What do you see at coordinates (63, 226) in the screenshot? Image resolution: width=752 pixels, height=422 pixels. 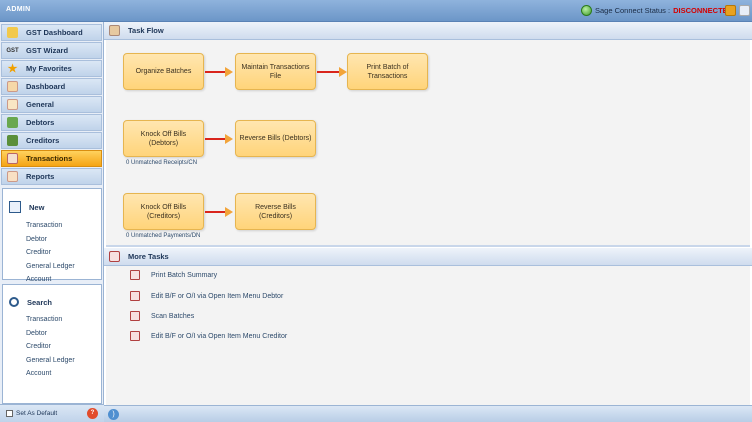 I see `new-transaction-link: Transaction` at bounding box center [63, 226].